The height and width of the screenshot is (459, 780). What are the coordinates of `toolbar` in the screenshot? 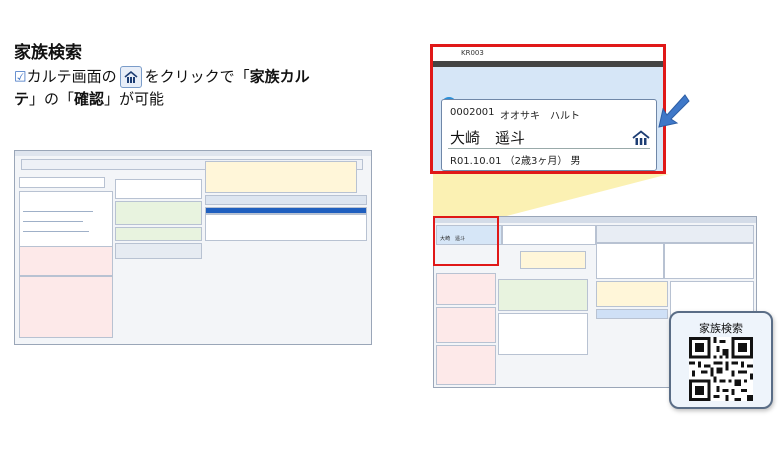 It's located at (675, 234).